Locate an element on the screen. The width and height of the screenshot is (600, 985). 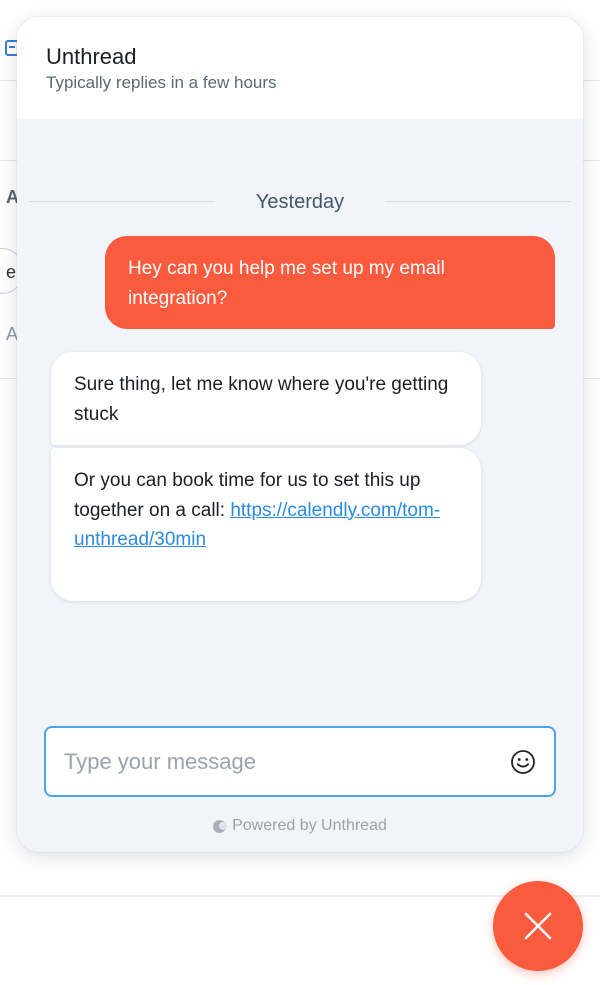
widget-title: Unthread is located at coordinates (91, 56).